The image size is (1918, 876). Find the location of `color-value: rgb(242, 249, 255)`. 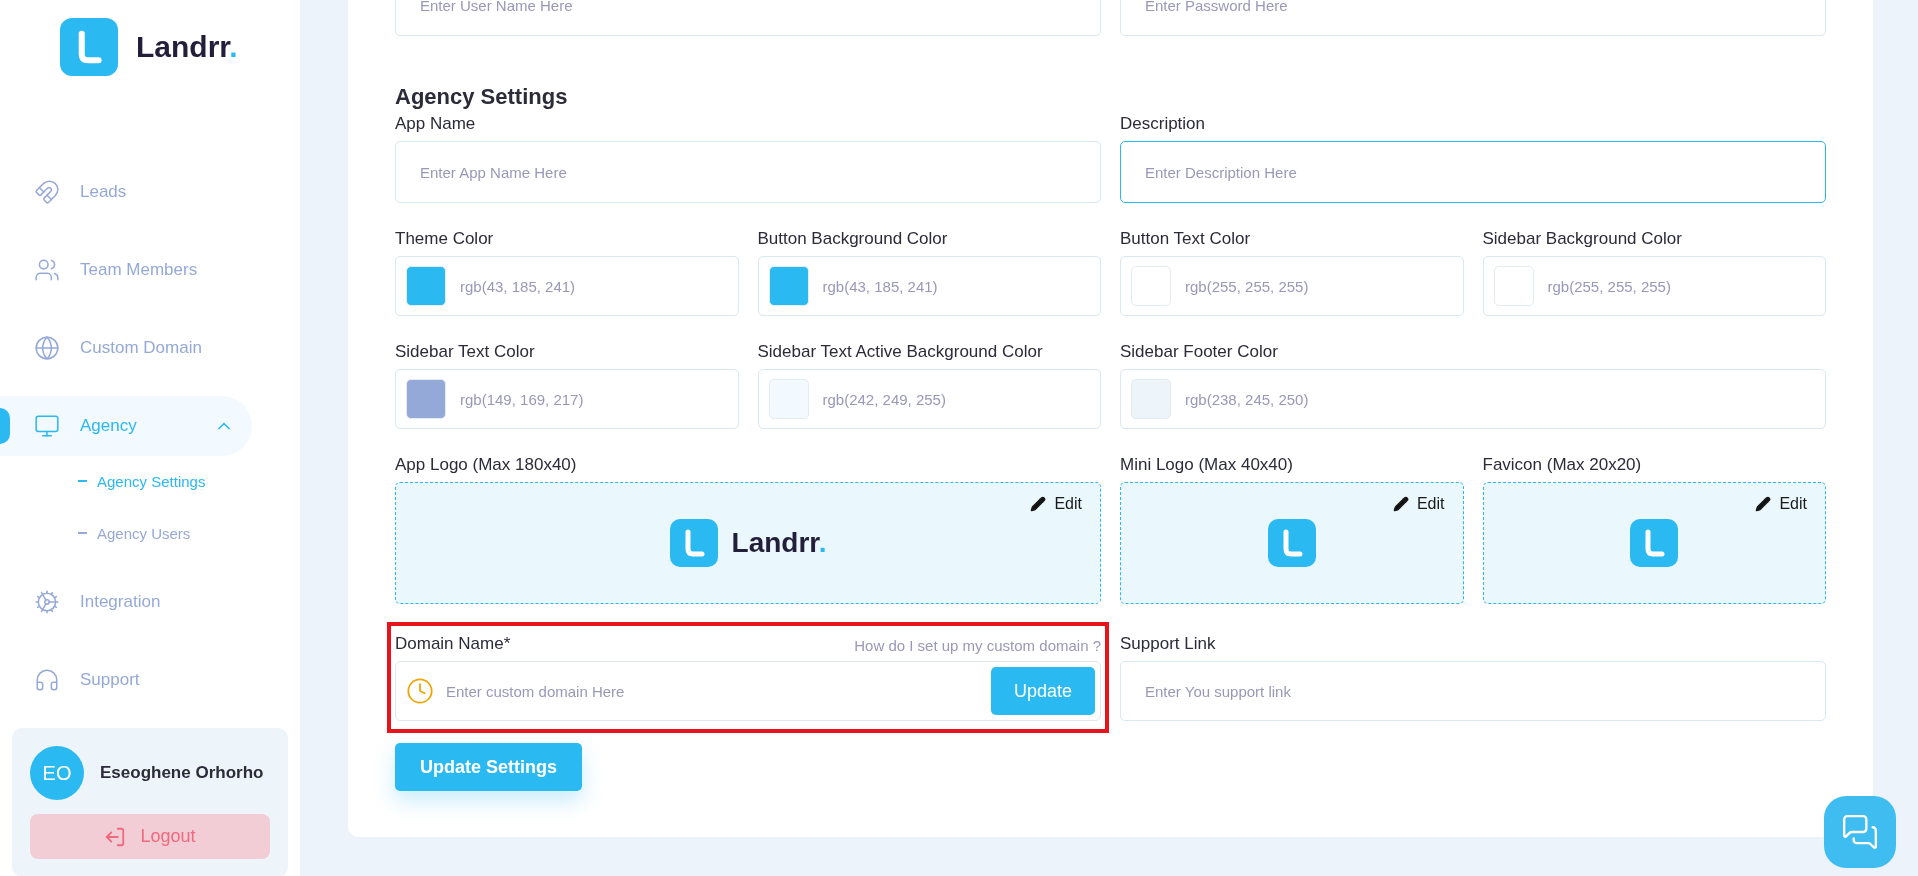

color-value: rgb(242, 249, 255) is located at coordinates (884, 399).